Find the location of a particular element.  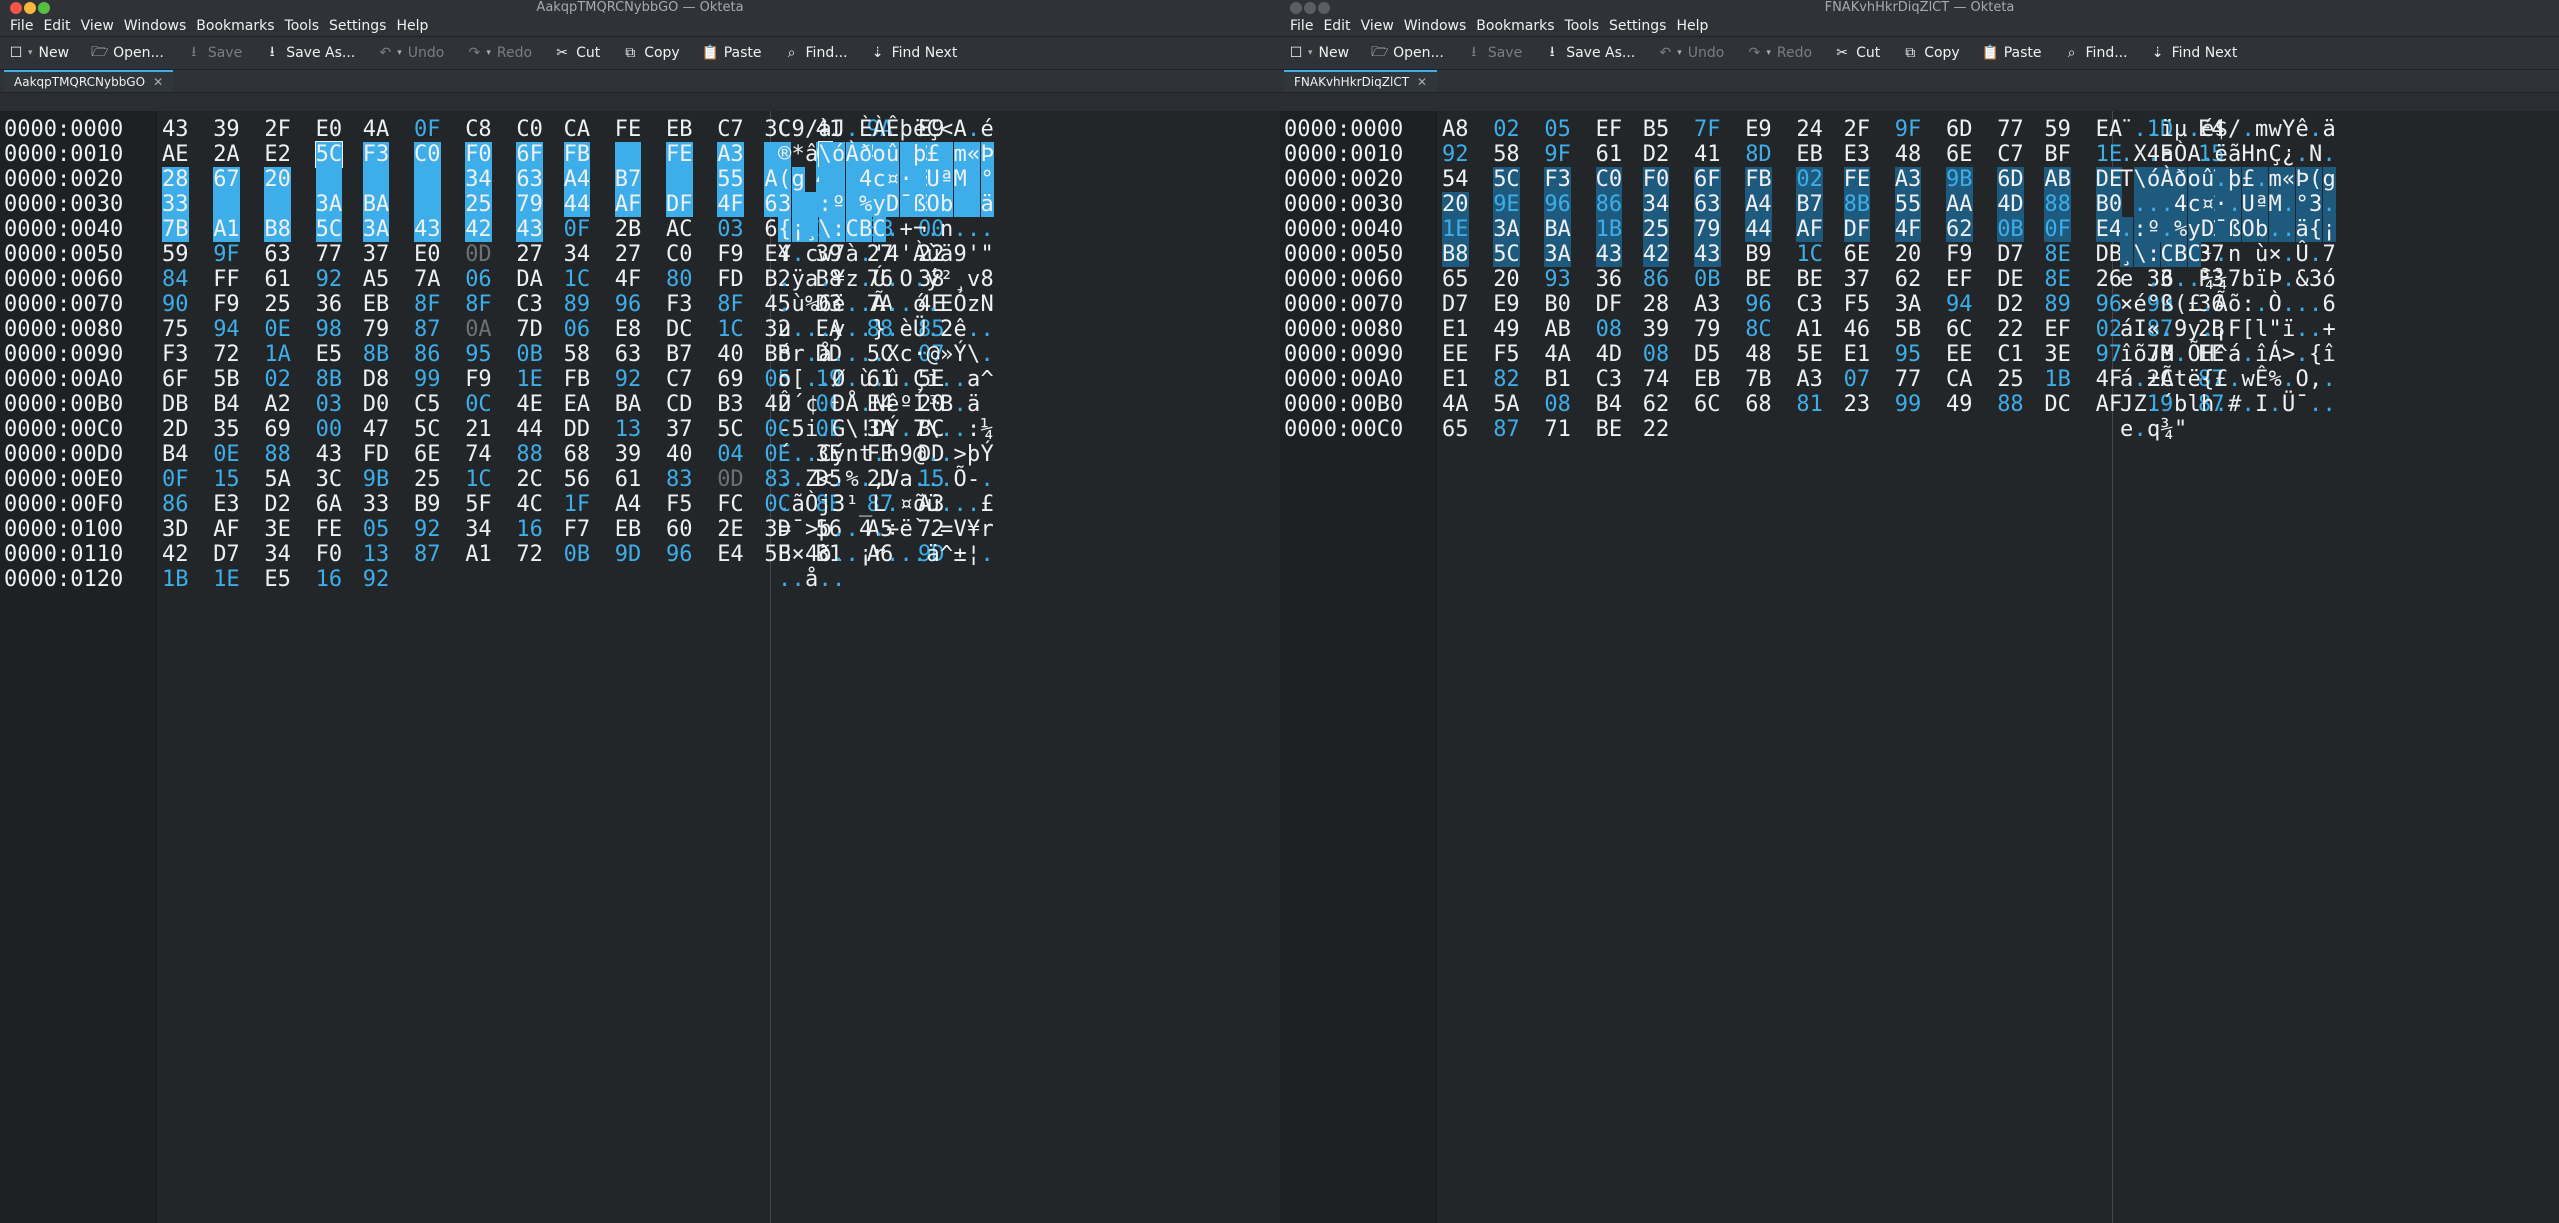

hex-byte: C7 is located at coordinates (730, 129).